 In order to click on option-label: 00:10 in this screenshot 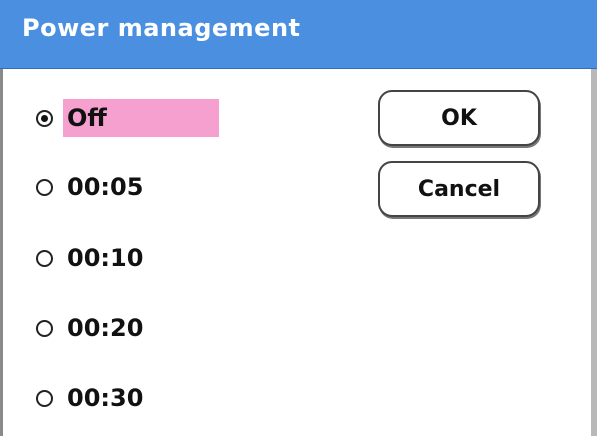, I will do `click(105, 258)`.